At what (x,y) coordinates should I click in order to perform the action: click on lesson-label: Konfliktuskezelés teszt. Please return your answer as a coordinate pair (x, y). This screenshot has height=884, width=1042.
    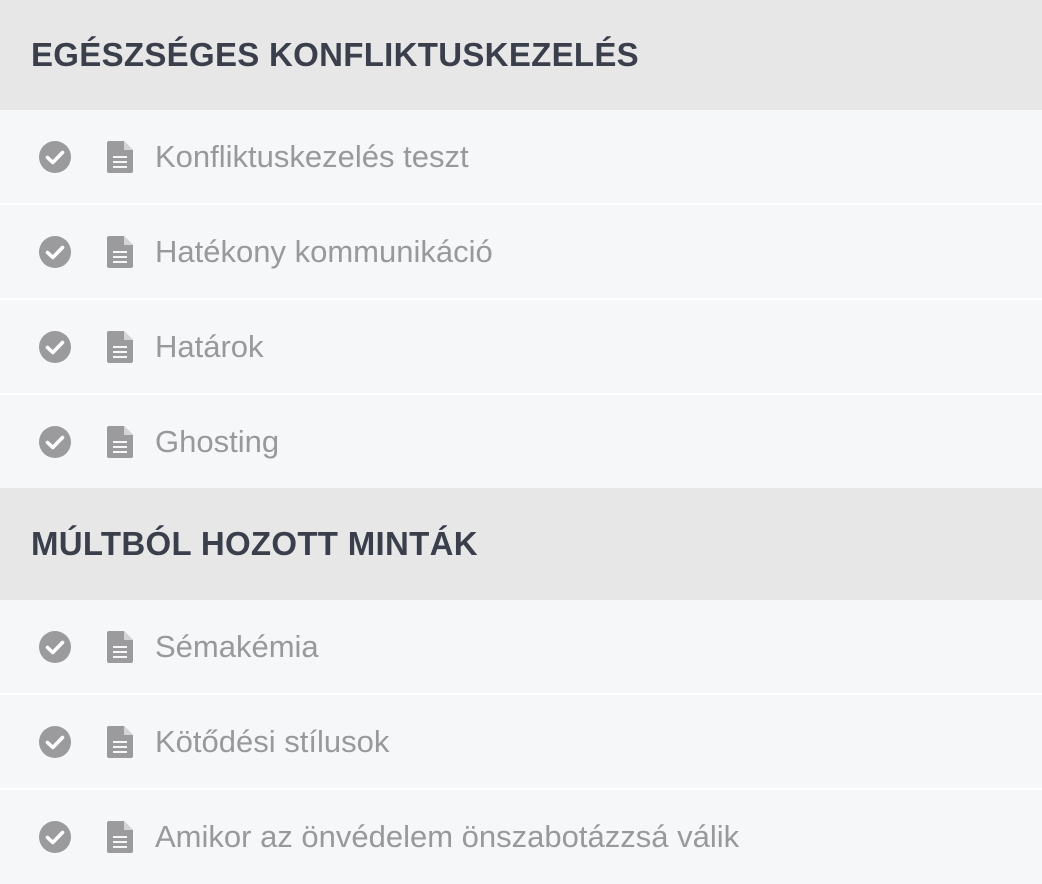
    Looking at the image, I should click on (312, 156).